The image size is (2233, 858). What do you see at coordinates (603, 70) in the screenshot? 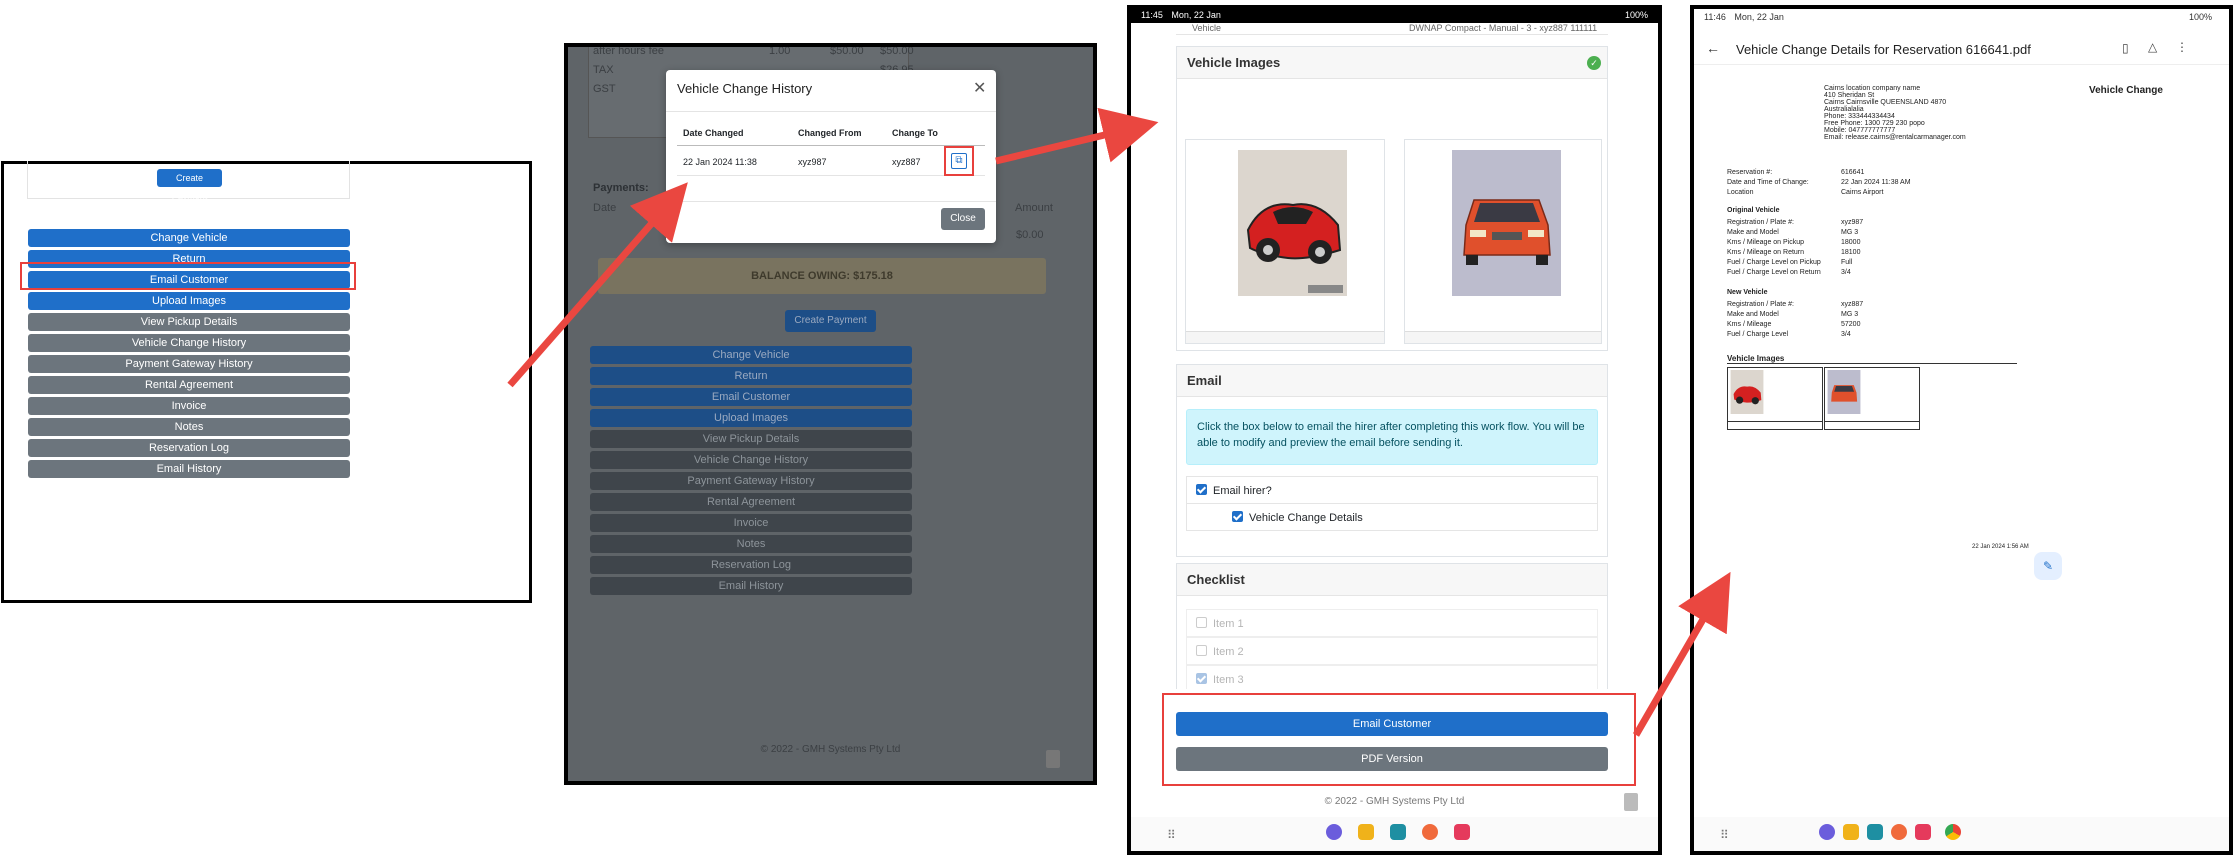
I see `fee-label: TAX` at bounding box center [603, 70].